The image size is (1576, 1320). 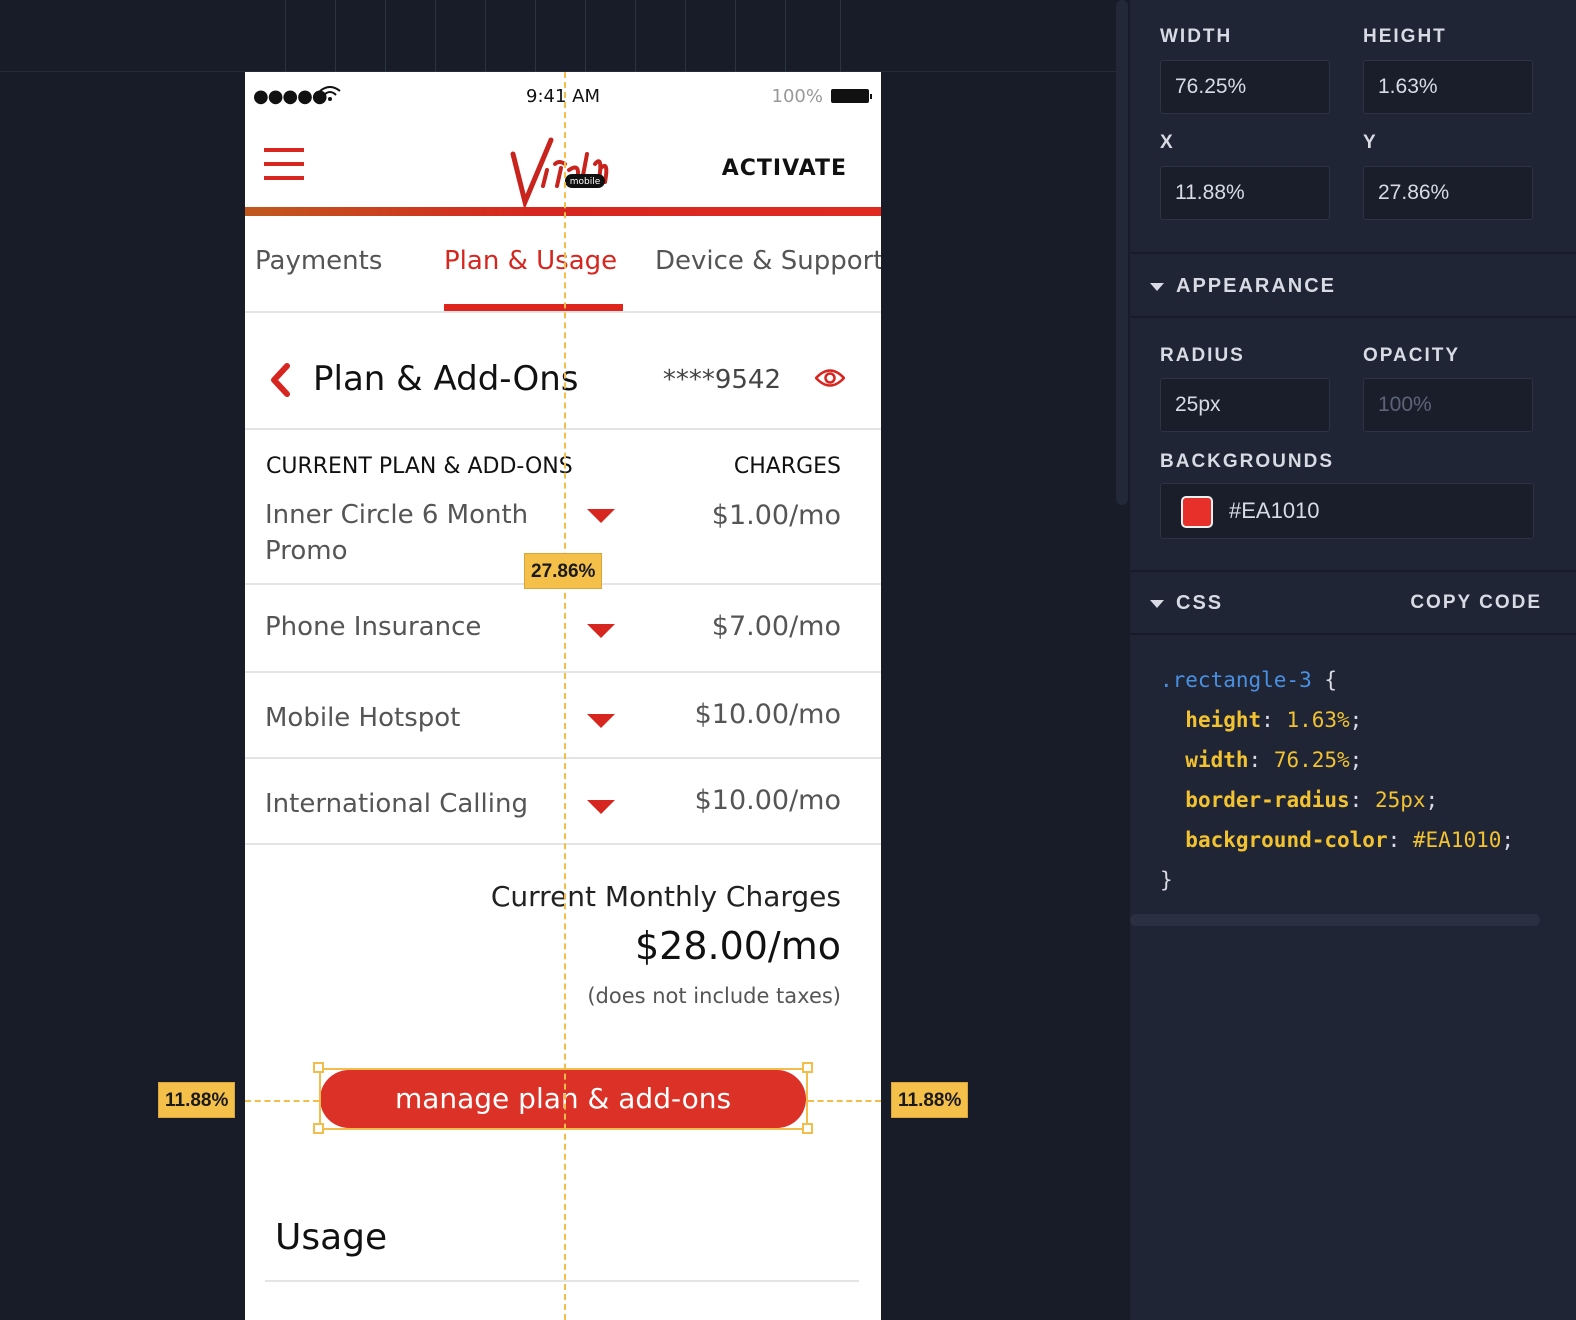 What do you see at coordinates (1122, 252) in the screenshot?
I see `canvas-scrollbar` at bounding box center [1122, 252].